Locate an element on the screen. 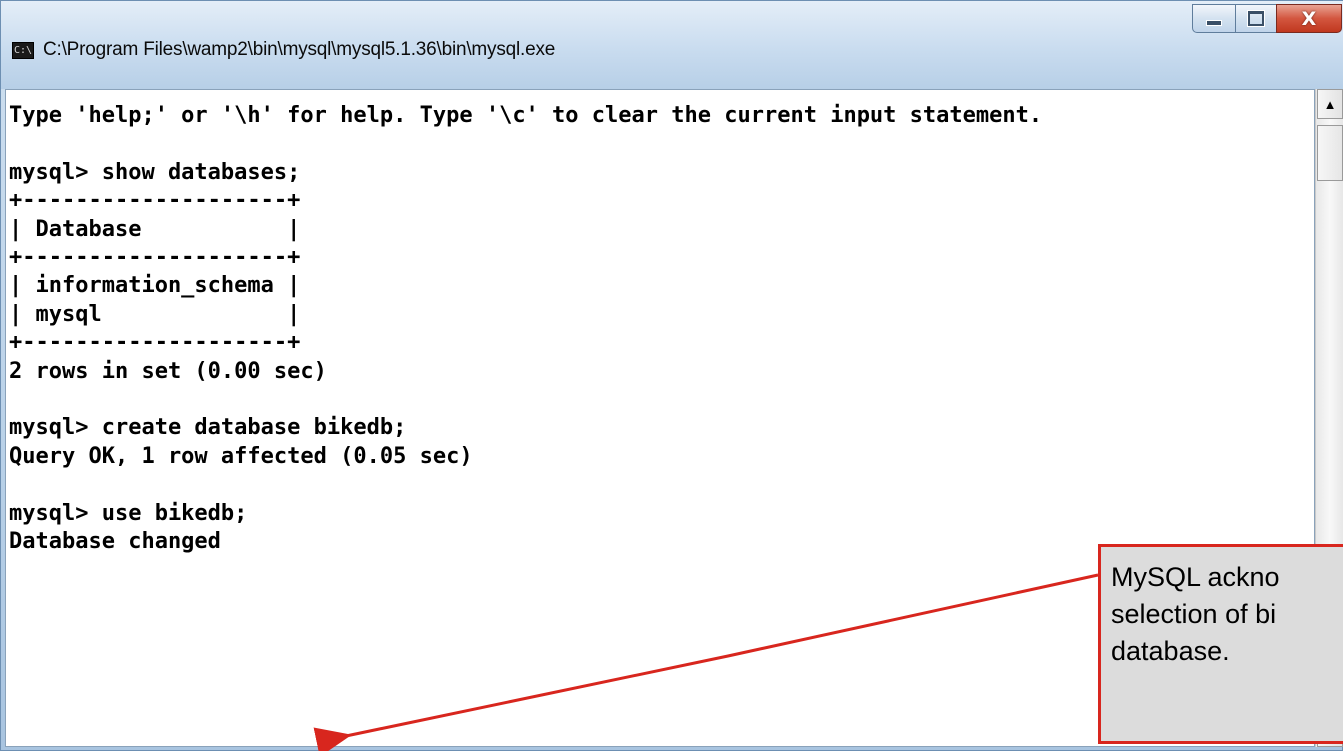  annotation-text: MySQL ackno selection of bi database. is located at coordinates (1195, 614).